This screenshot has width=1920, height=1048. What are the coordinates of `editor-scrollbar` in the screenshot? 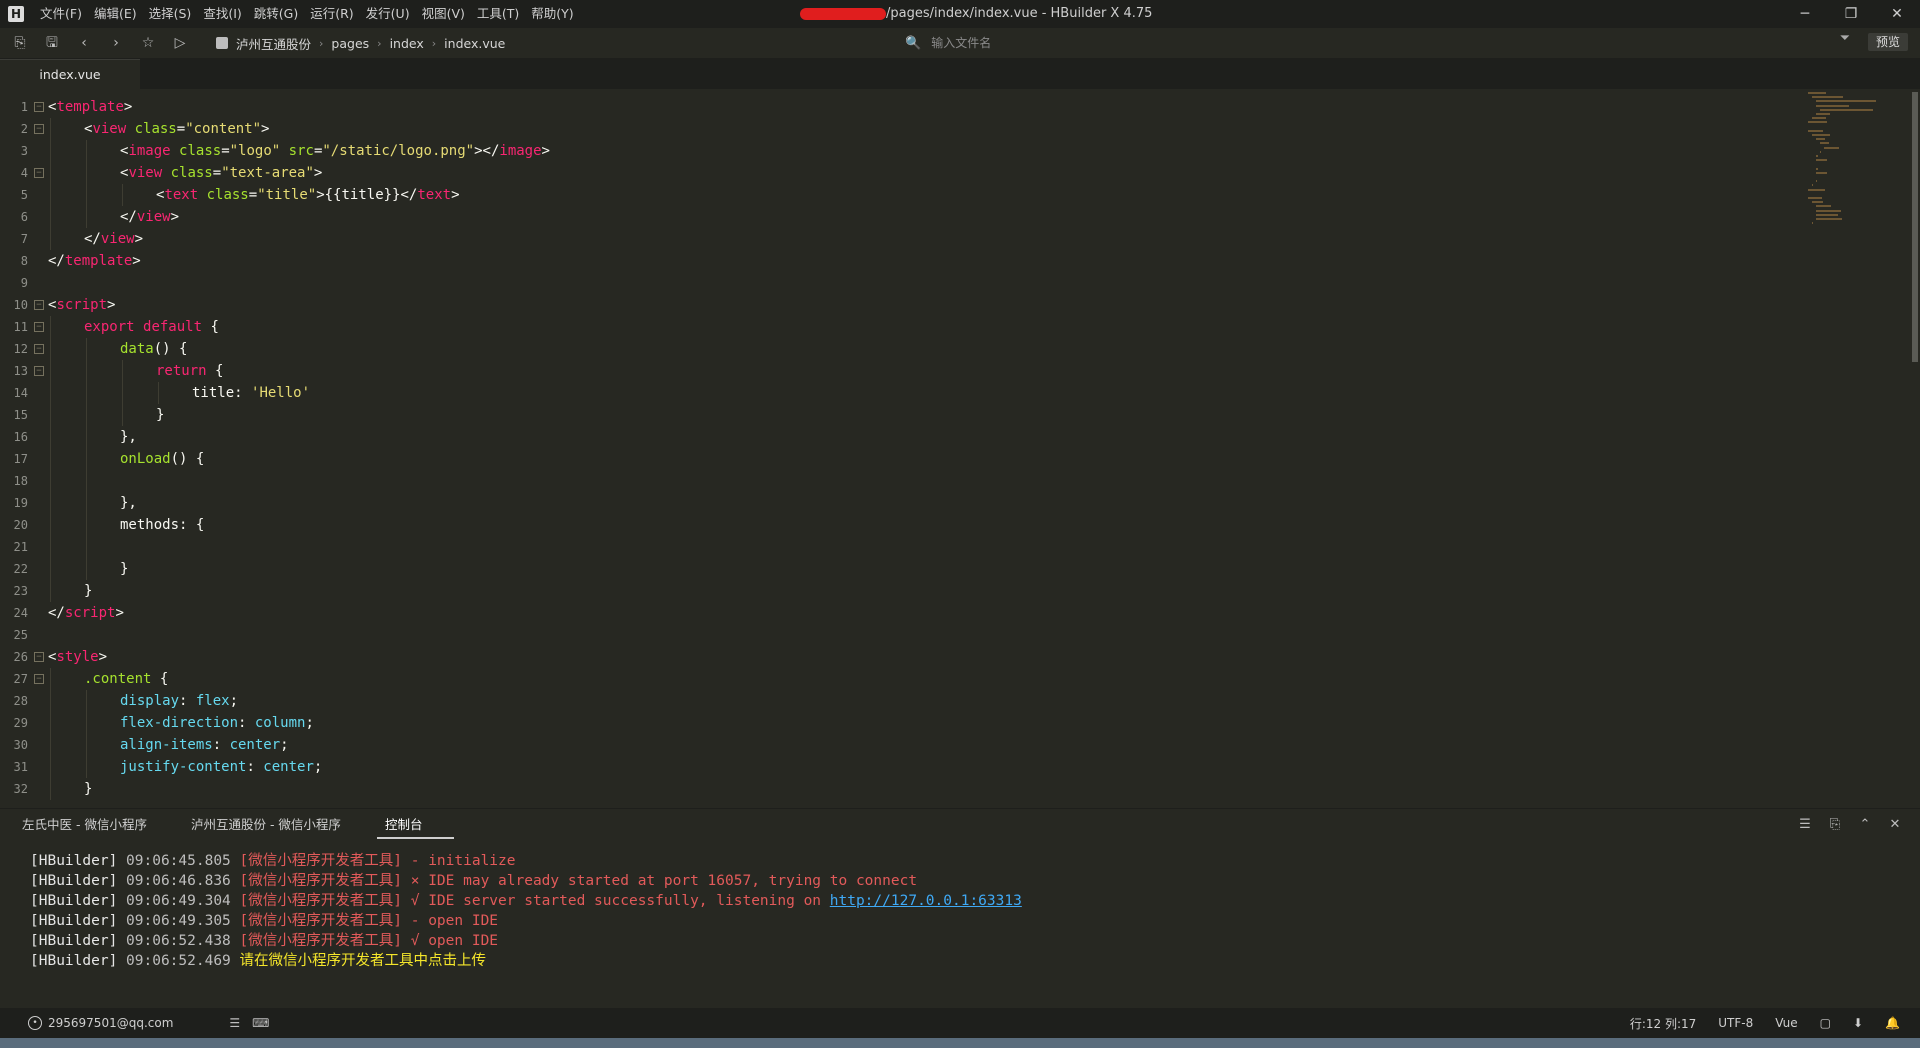 It's located at (1915, 227).